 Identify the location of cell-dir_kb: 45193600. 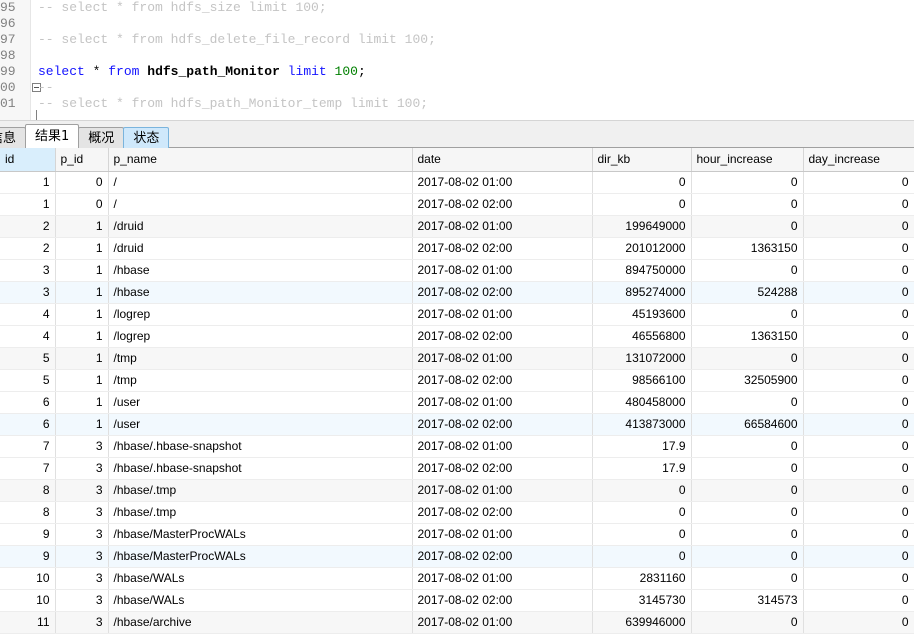
(642, 314).